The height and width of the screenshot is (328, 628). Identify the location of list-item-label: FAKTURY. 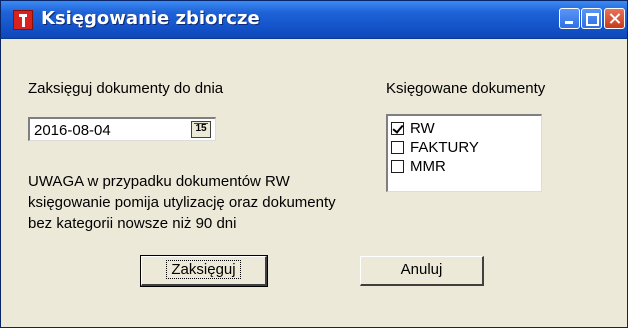
(444, 147).